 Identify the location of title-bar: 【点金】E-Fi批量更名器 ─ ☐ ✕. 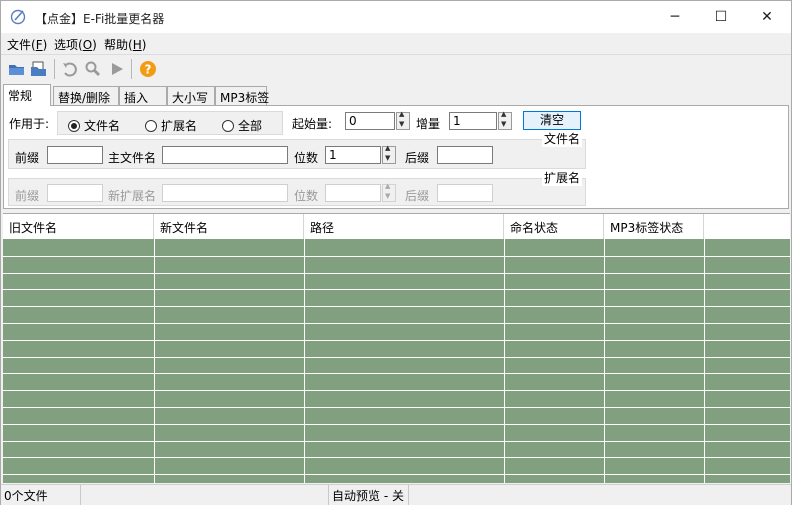
(396, 17).